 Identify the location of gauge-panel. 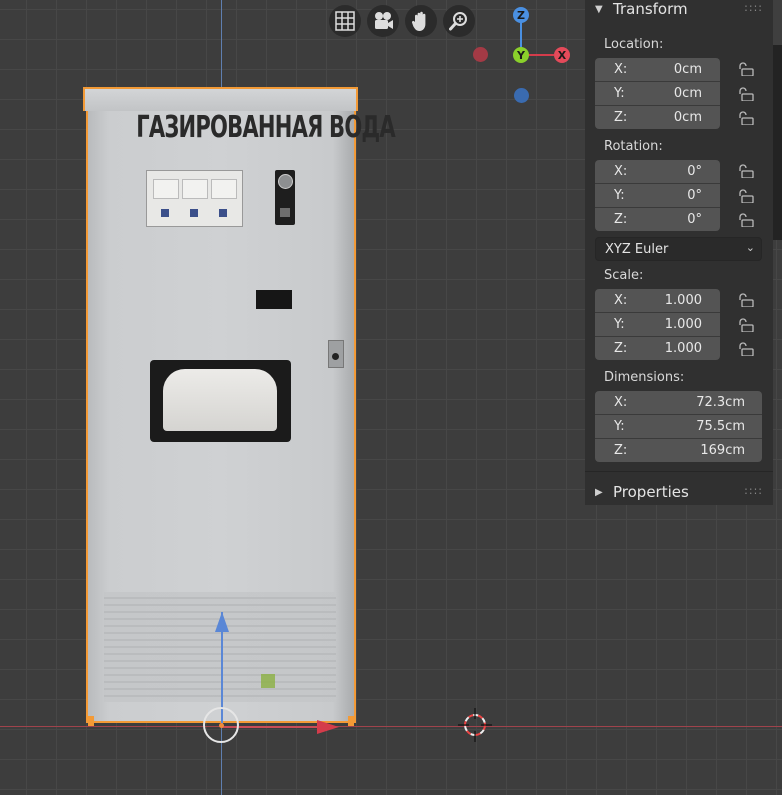
(194, 198).